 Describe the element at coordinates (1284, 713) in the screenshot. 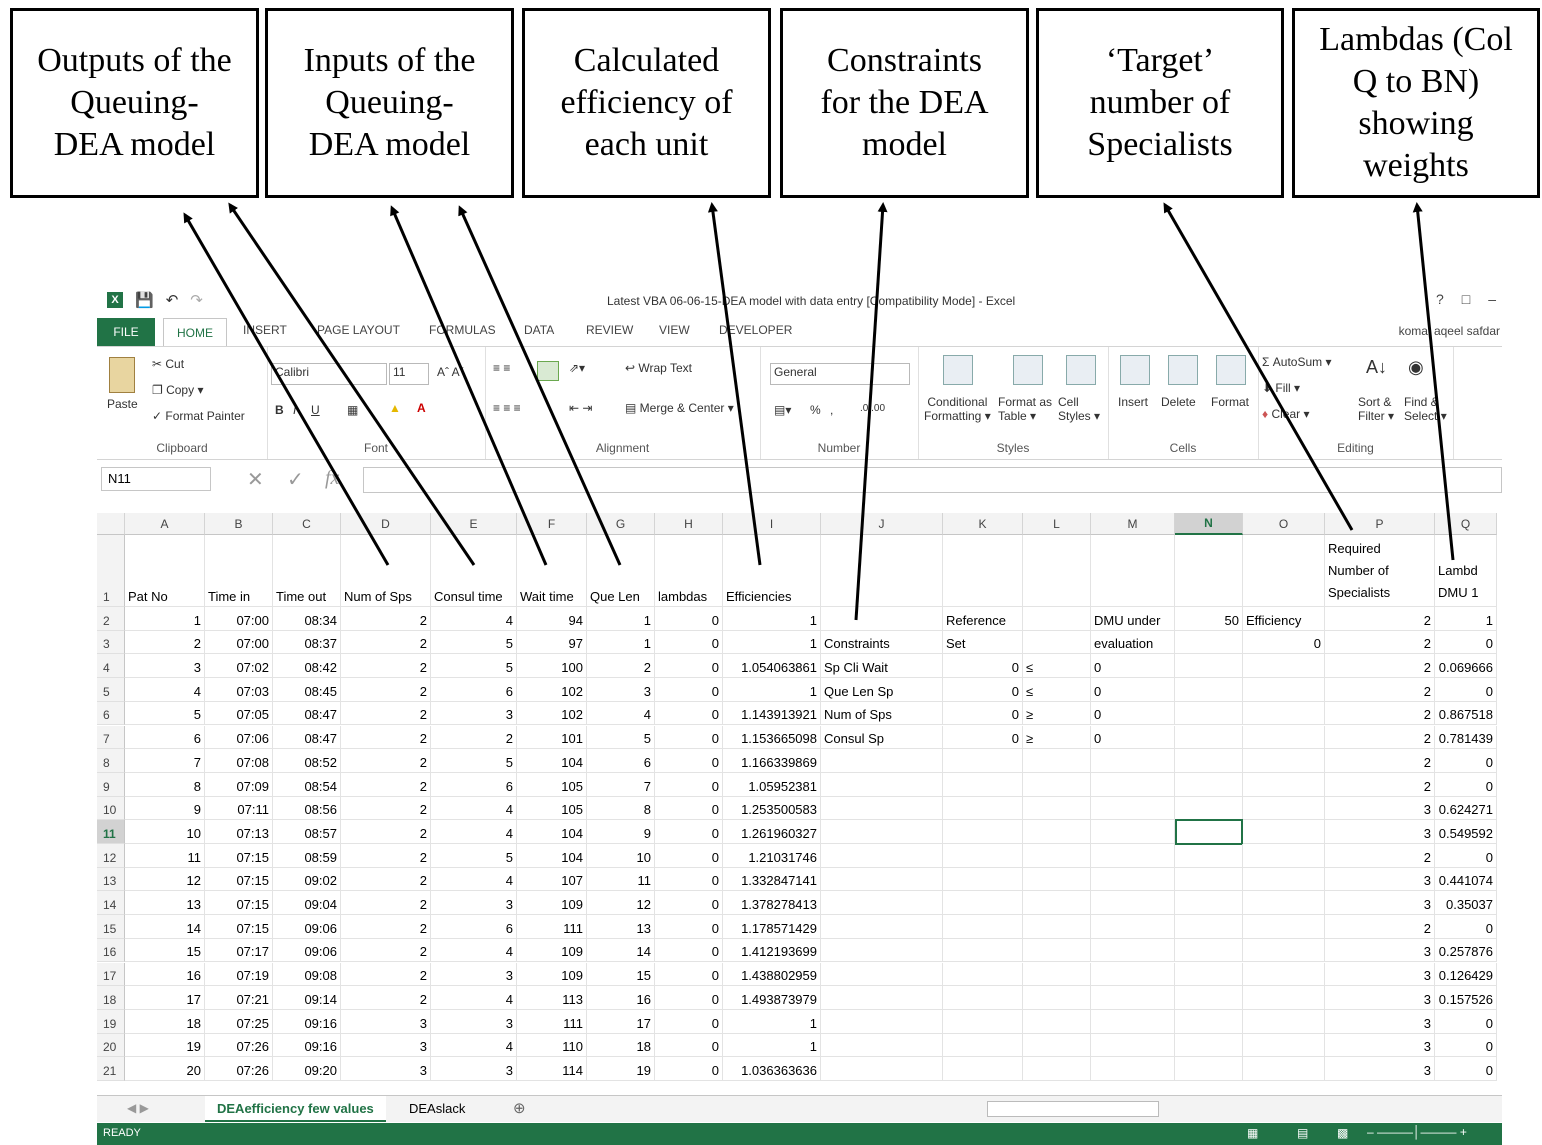

I see `cell-o6` at that location.